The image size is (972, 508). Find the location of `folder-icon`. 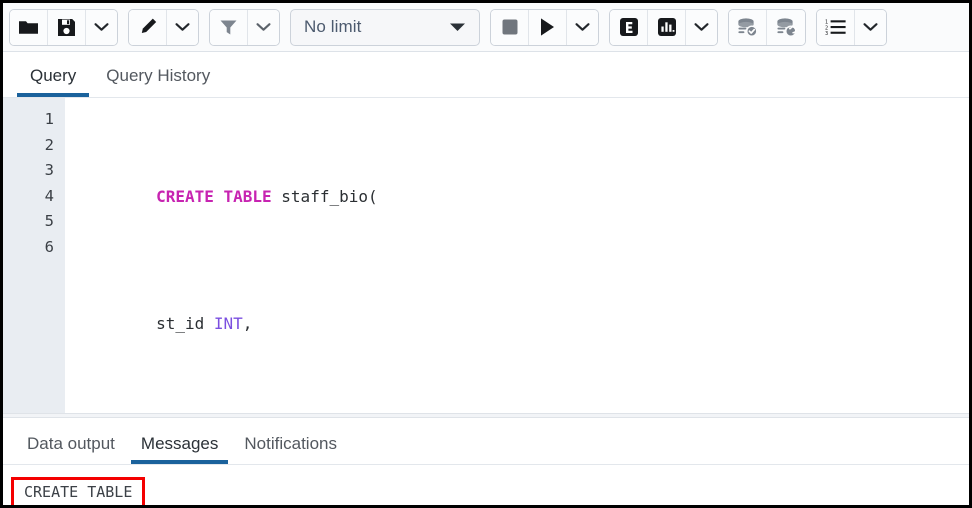

folder-icon is located at coordinates (28, 27).